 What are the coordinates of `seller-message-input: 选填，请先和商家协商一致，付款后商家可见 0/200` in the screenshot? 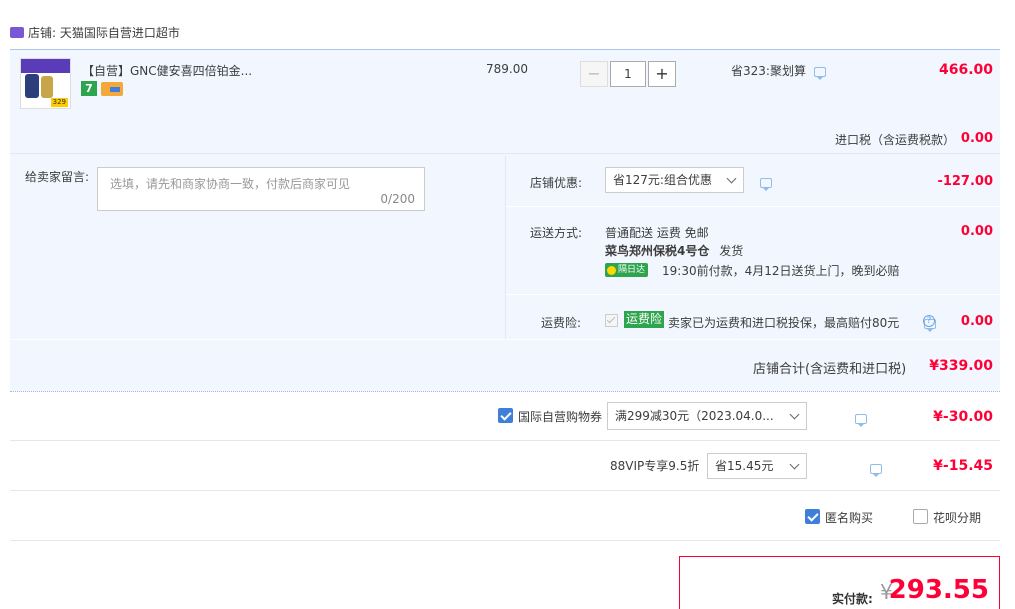 It's located at (261, 189).